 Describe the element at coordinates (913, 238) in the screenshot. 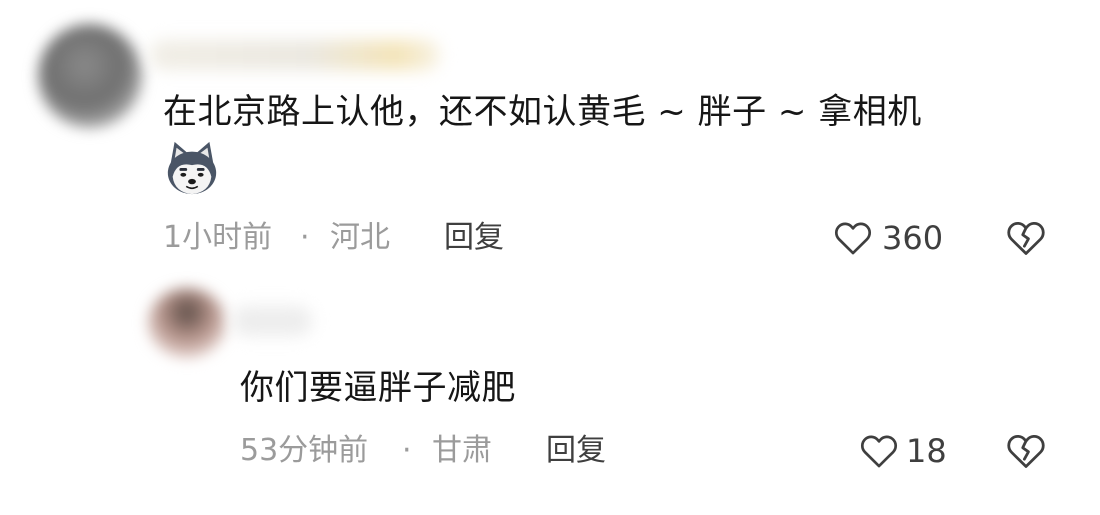

I see `like-count: 360` at that location.